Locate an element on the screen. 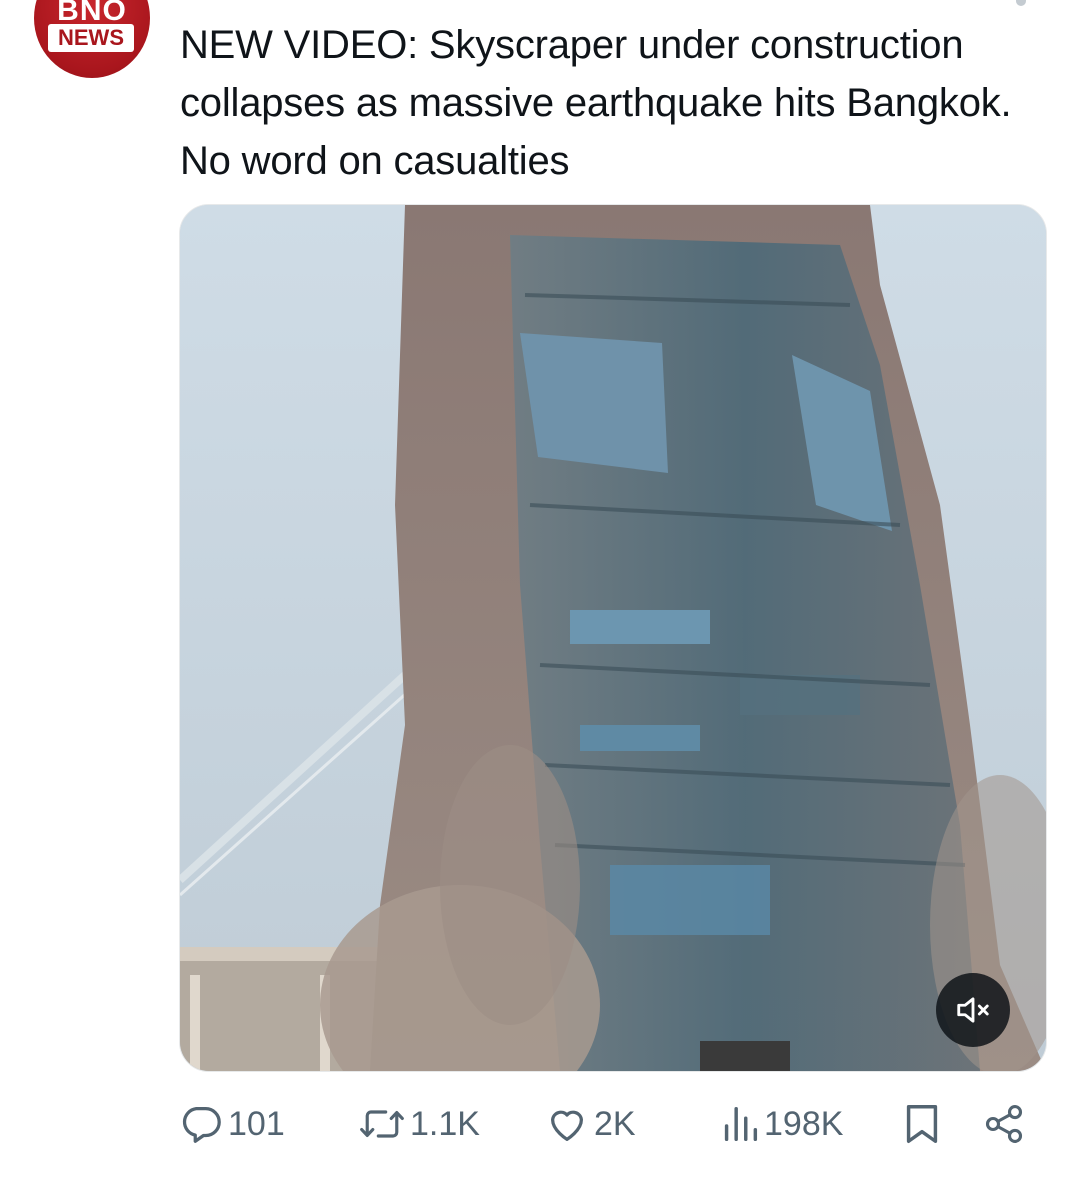 Image resolution: width=1080 pixels, height=1186 pixels. share-button is located at coordinates (1004, 1124).